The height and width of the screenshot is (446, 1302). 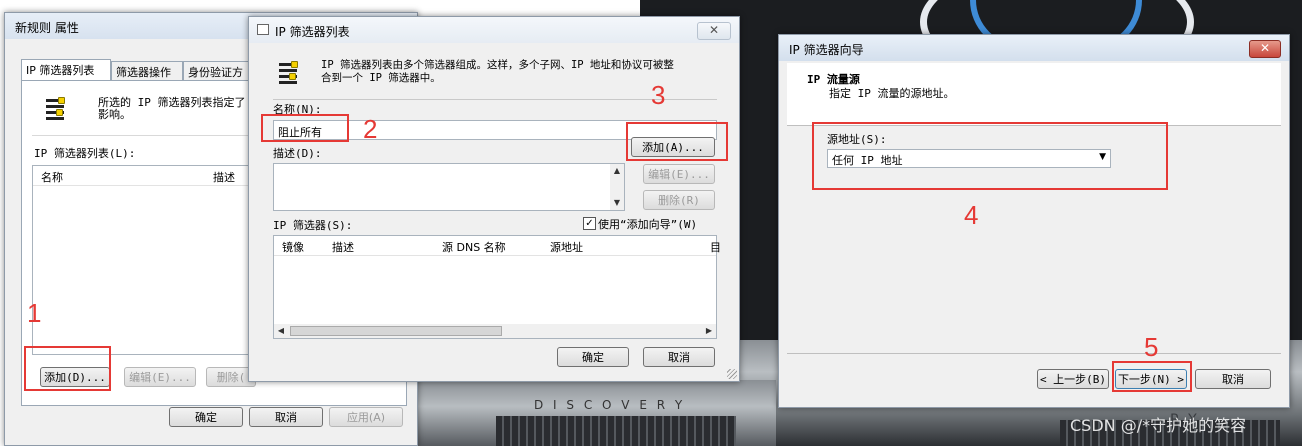 I want to click on wizard-checkbox-label: 使用“添加向导”(W), so click(x=647, y=224).